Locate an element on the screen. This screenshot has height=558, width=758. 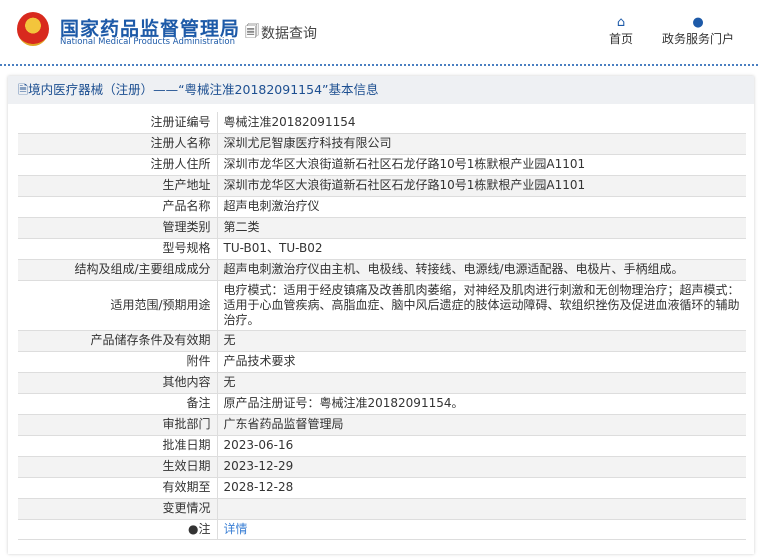
row-value: 产品技术要求 is located at coordinates (481, 362).